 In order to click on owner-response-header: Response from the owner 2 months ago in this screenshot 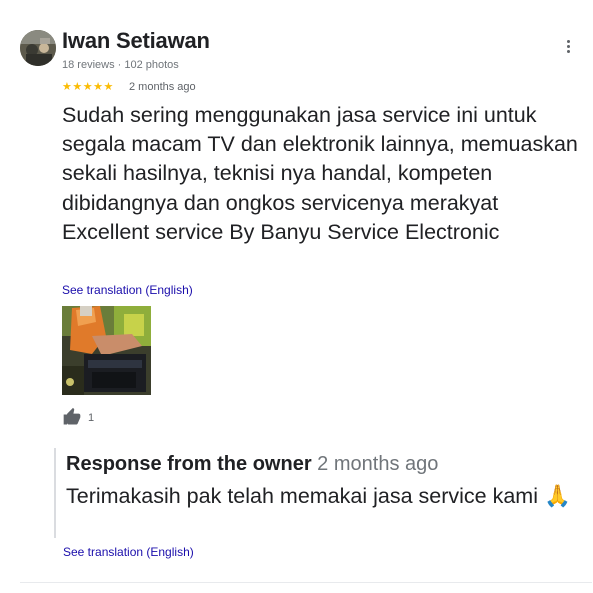, I will do `click(252, 464)`.